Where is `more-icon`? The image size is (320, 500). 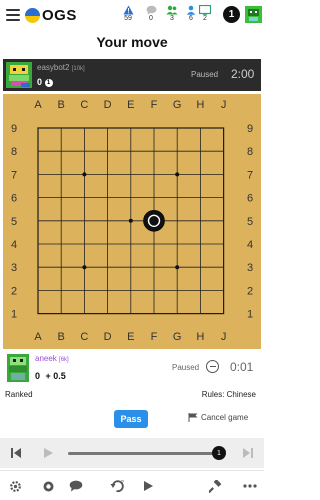 more-icon is located at coordinates (250, 486).